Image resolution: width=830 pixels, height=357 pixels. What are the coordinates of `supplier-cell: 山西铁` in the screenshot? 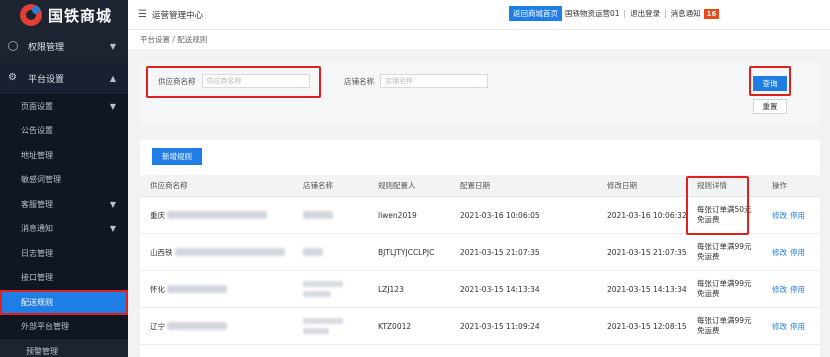 It's located at (217, 252).